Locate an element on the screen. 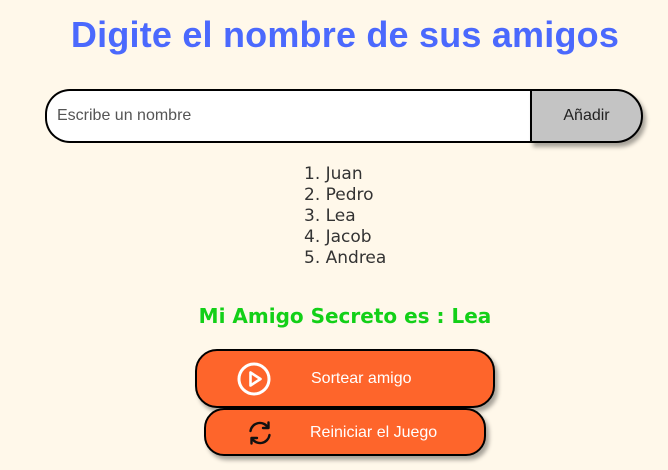 This screenshot has height=470, width=668. add-button: Añadir is located at coordinates (586, 116).